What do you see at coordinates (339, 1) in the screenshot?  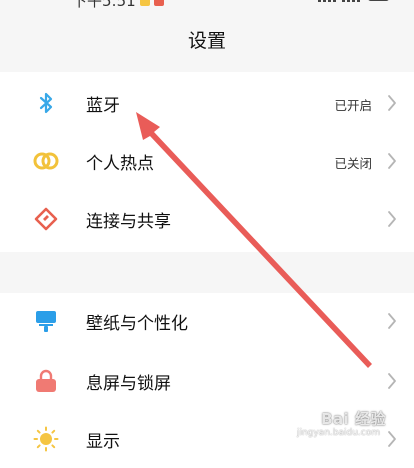 I see `signal-icon` at bounding box center [339, 1].